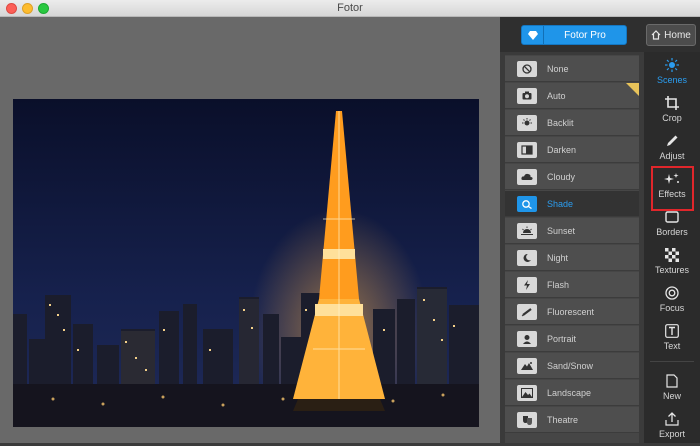 The height and width of the screenshot is (446, 700). I want to click on fotor-pro-label: Fotor Pro, so click(585, 35).